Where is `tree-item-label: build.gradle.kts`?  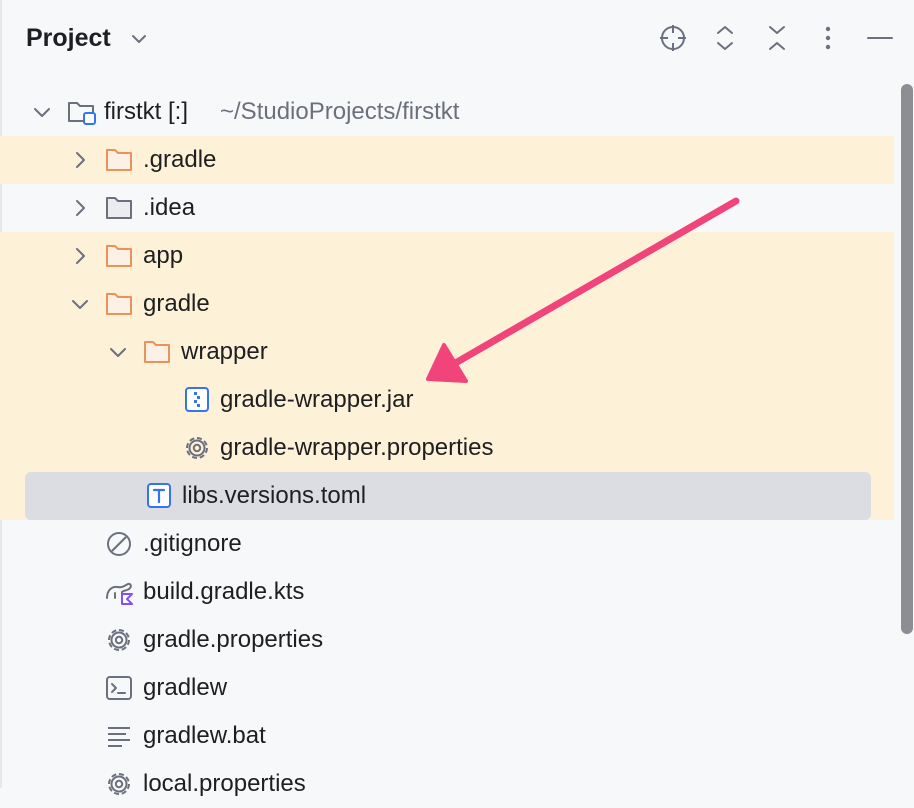 tree-item-label: build.gradle.kts is located at coordinates (224, 591).